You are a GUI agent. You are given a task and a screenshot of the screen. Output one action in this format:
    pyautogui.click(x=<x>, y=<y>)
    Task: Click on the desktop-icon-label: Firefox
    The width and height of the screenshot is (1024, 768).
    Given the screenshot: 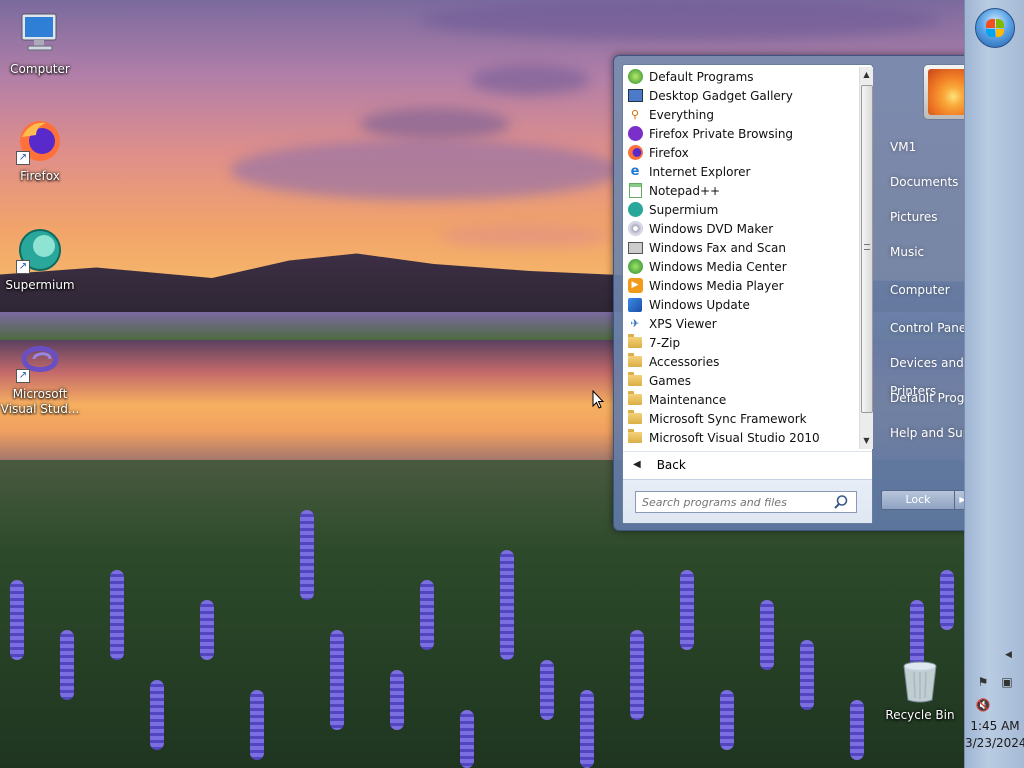 What is the action you would take?
    pyautogui.click(x=40, y=176)
    